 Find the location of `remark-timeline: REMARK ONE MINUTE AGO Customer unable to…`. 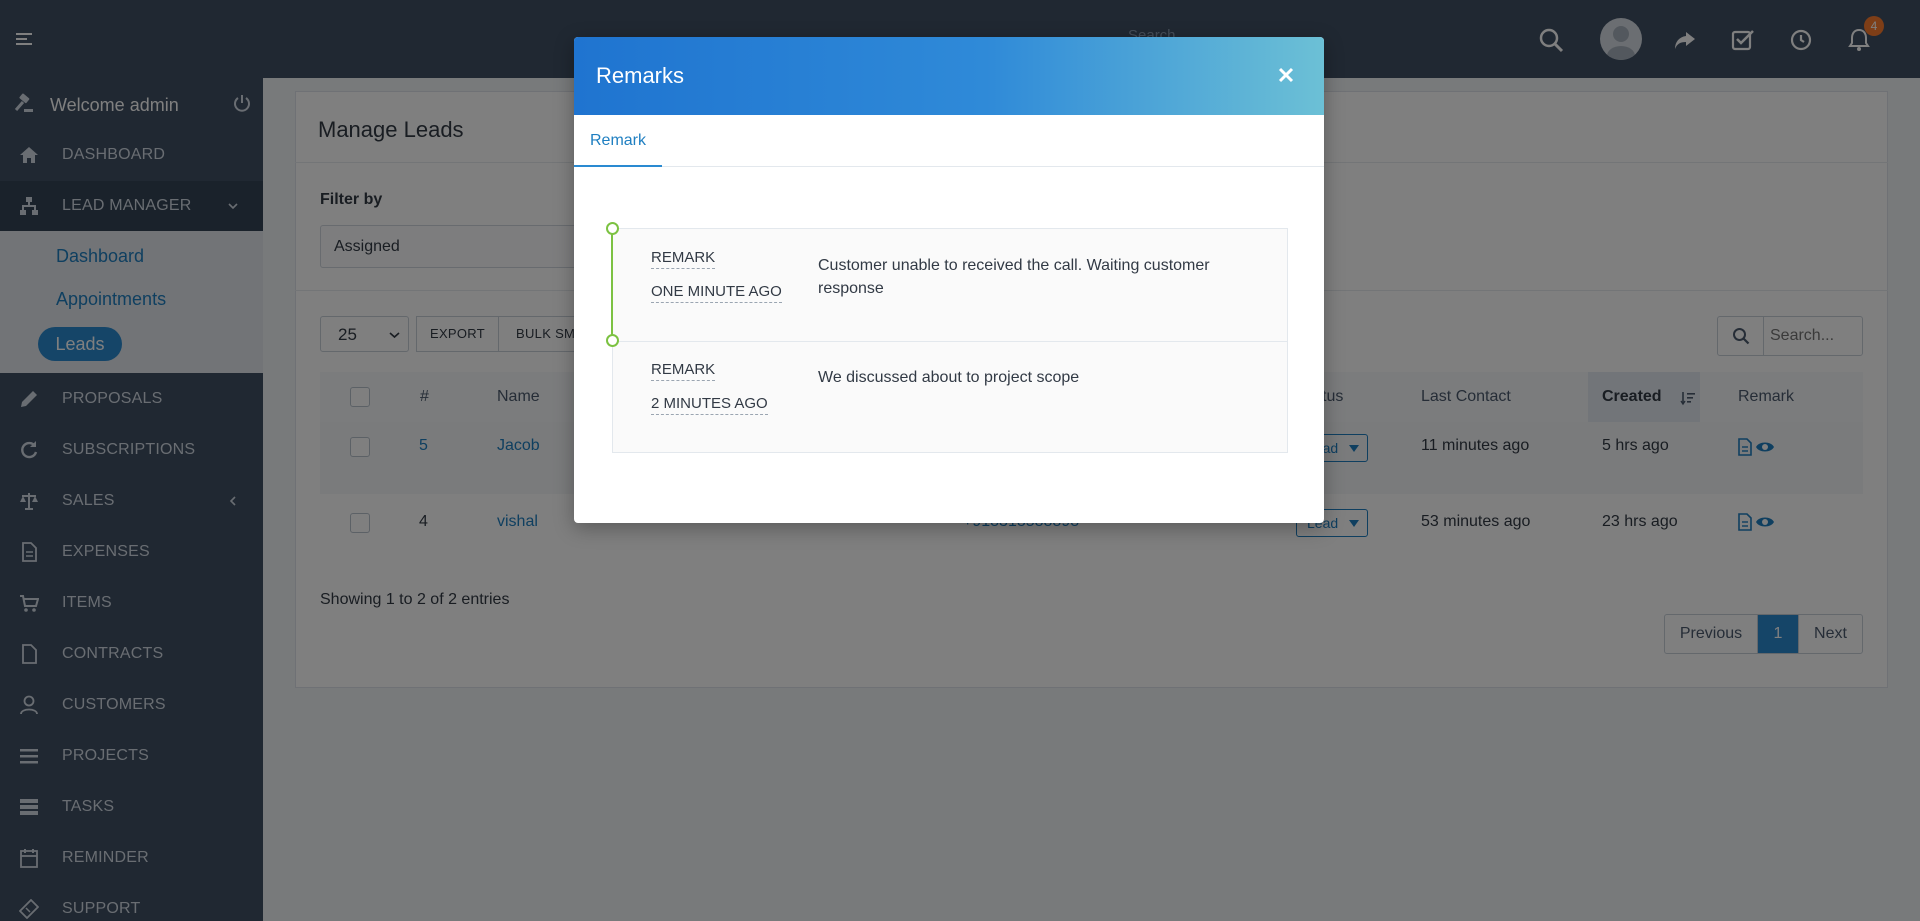

remark-timeline: REMARK ONE MINUTE AGO Customer unable to… is located at coordinates (950, 340).